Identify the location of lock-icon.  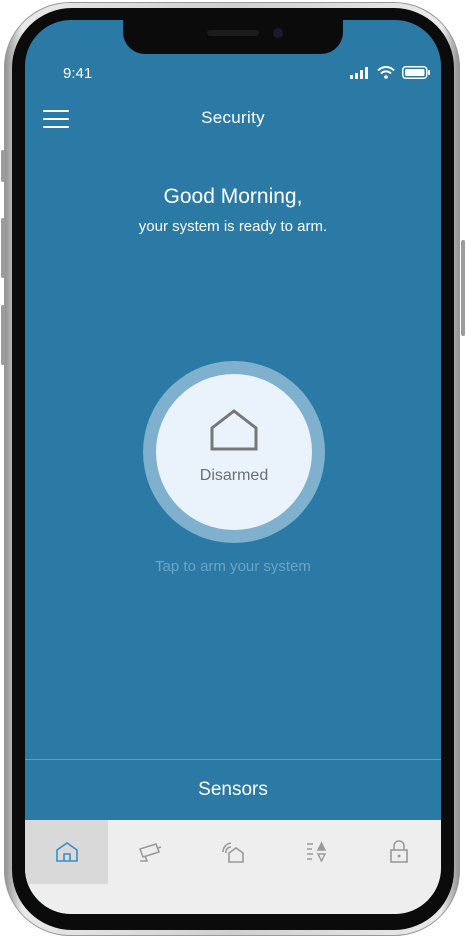
(399, 851).